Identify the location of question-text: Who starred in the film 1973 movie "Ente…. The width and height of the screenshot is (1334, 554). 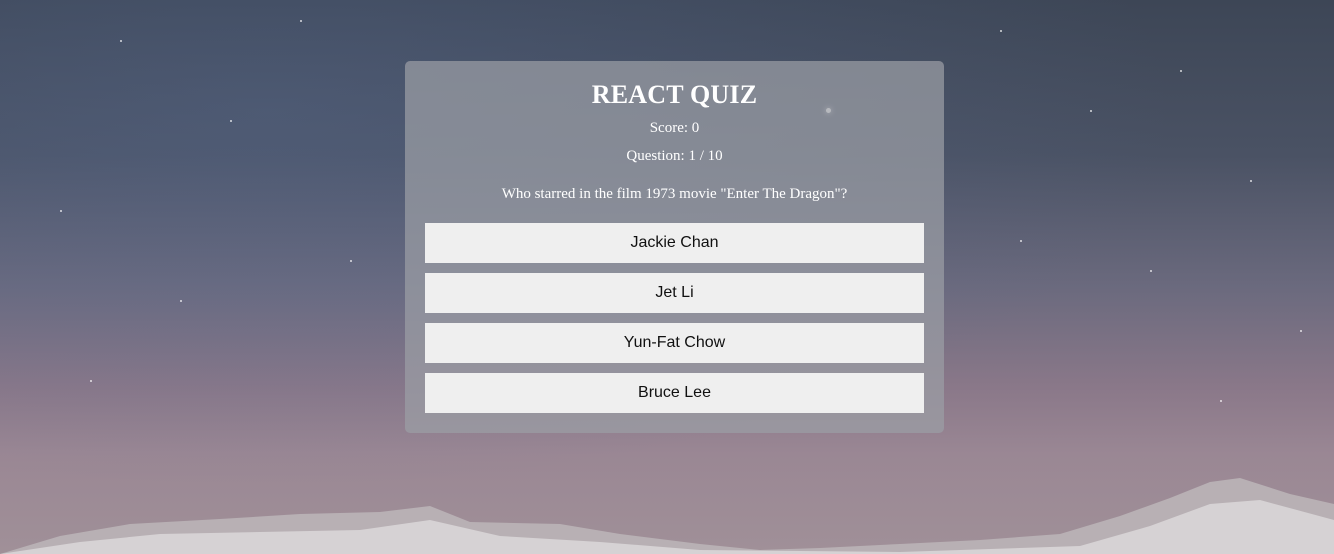
(674, 194).